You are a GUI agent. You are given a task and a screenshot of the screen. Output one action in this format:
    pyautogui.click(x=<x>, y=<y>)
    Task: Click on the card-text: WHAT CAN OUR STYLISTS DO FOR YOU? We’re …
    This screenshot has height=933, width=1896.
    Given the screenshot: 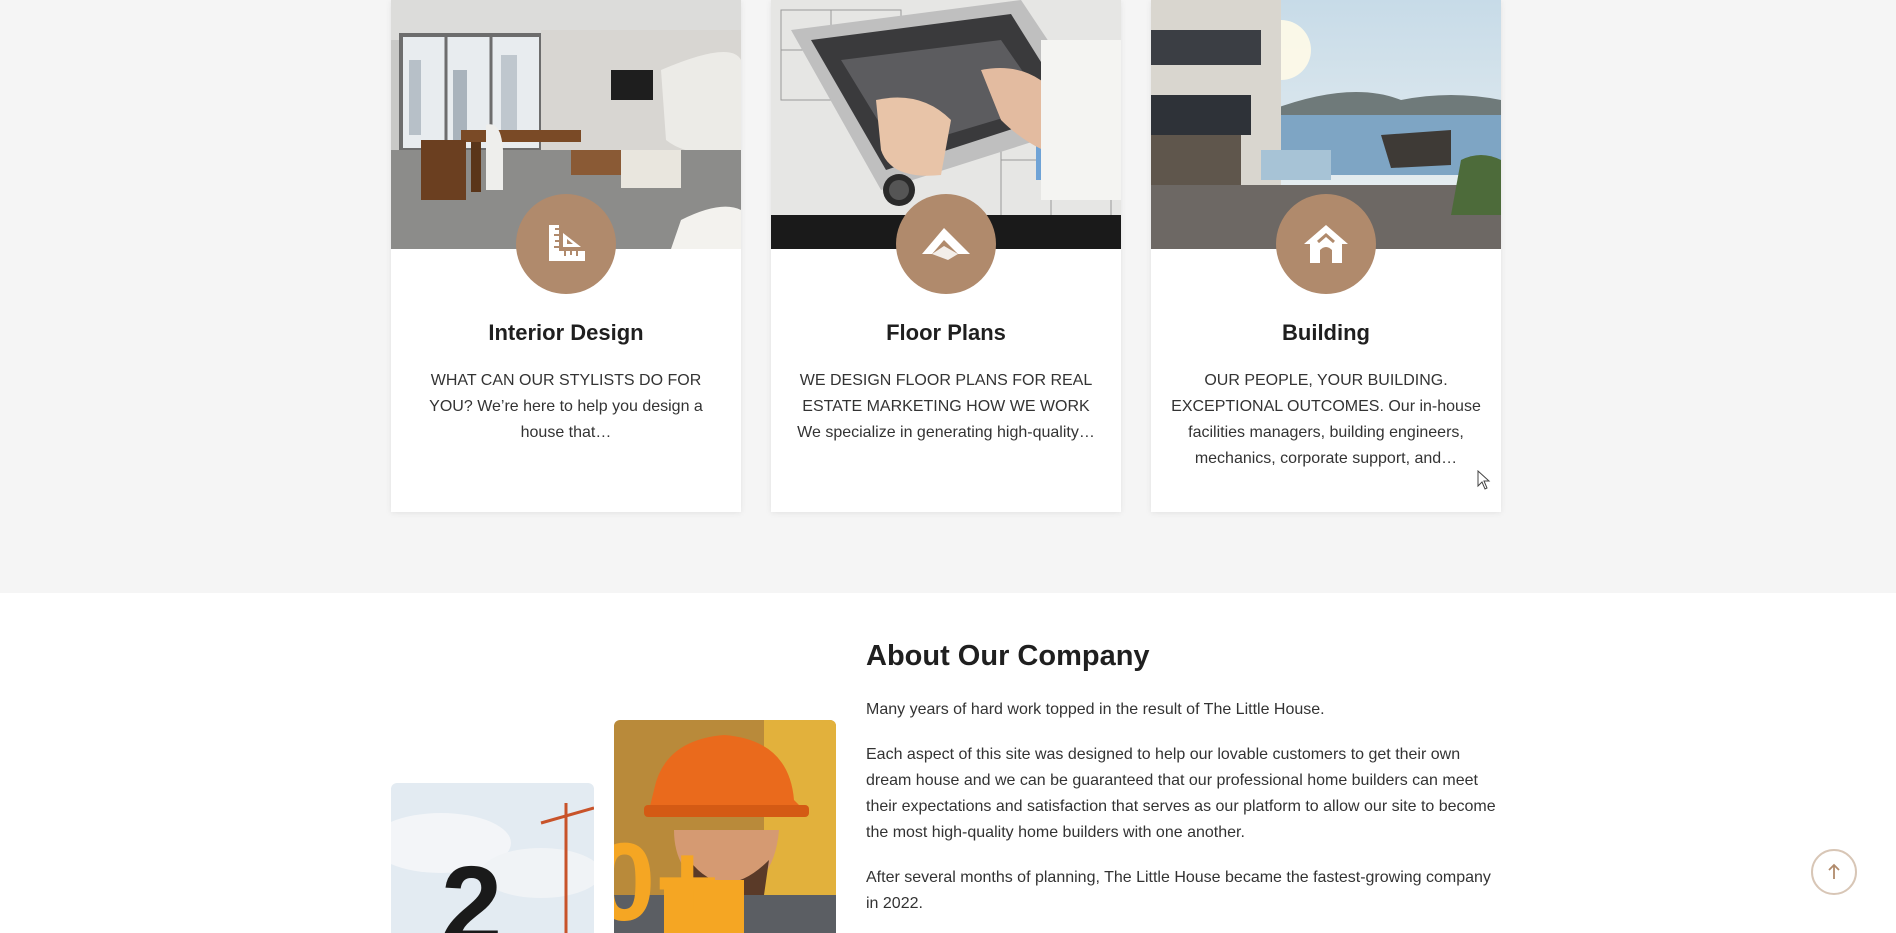 What is the action you would take?
    pyautogui.click(x=566, y=406)
    